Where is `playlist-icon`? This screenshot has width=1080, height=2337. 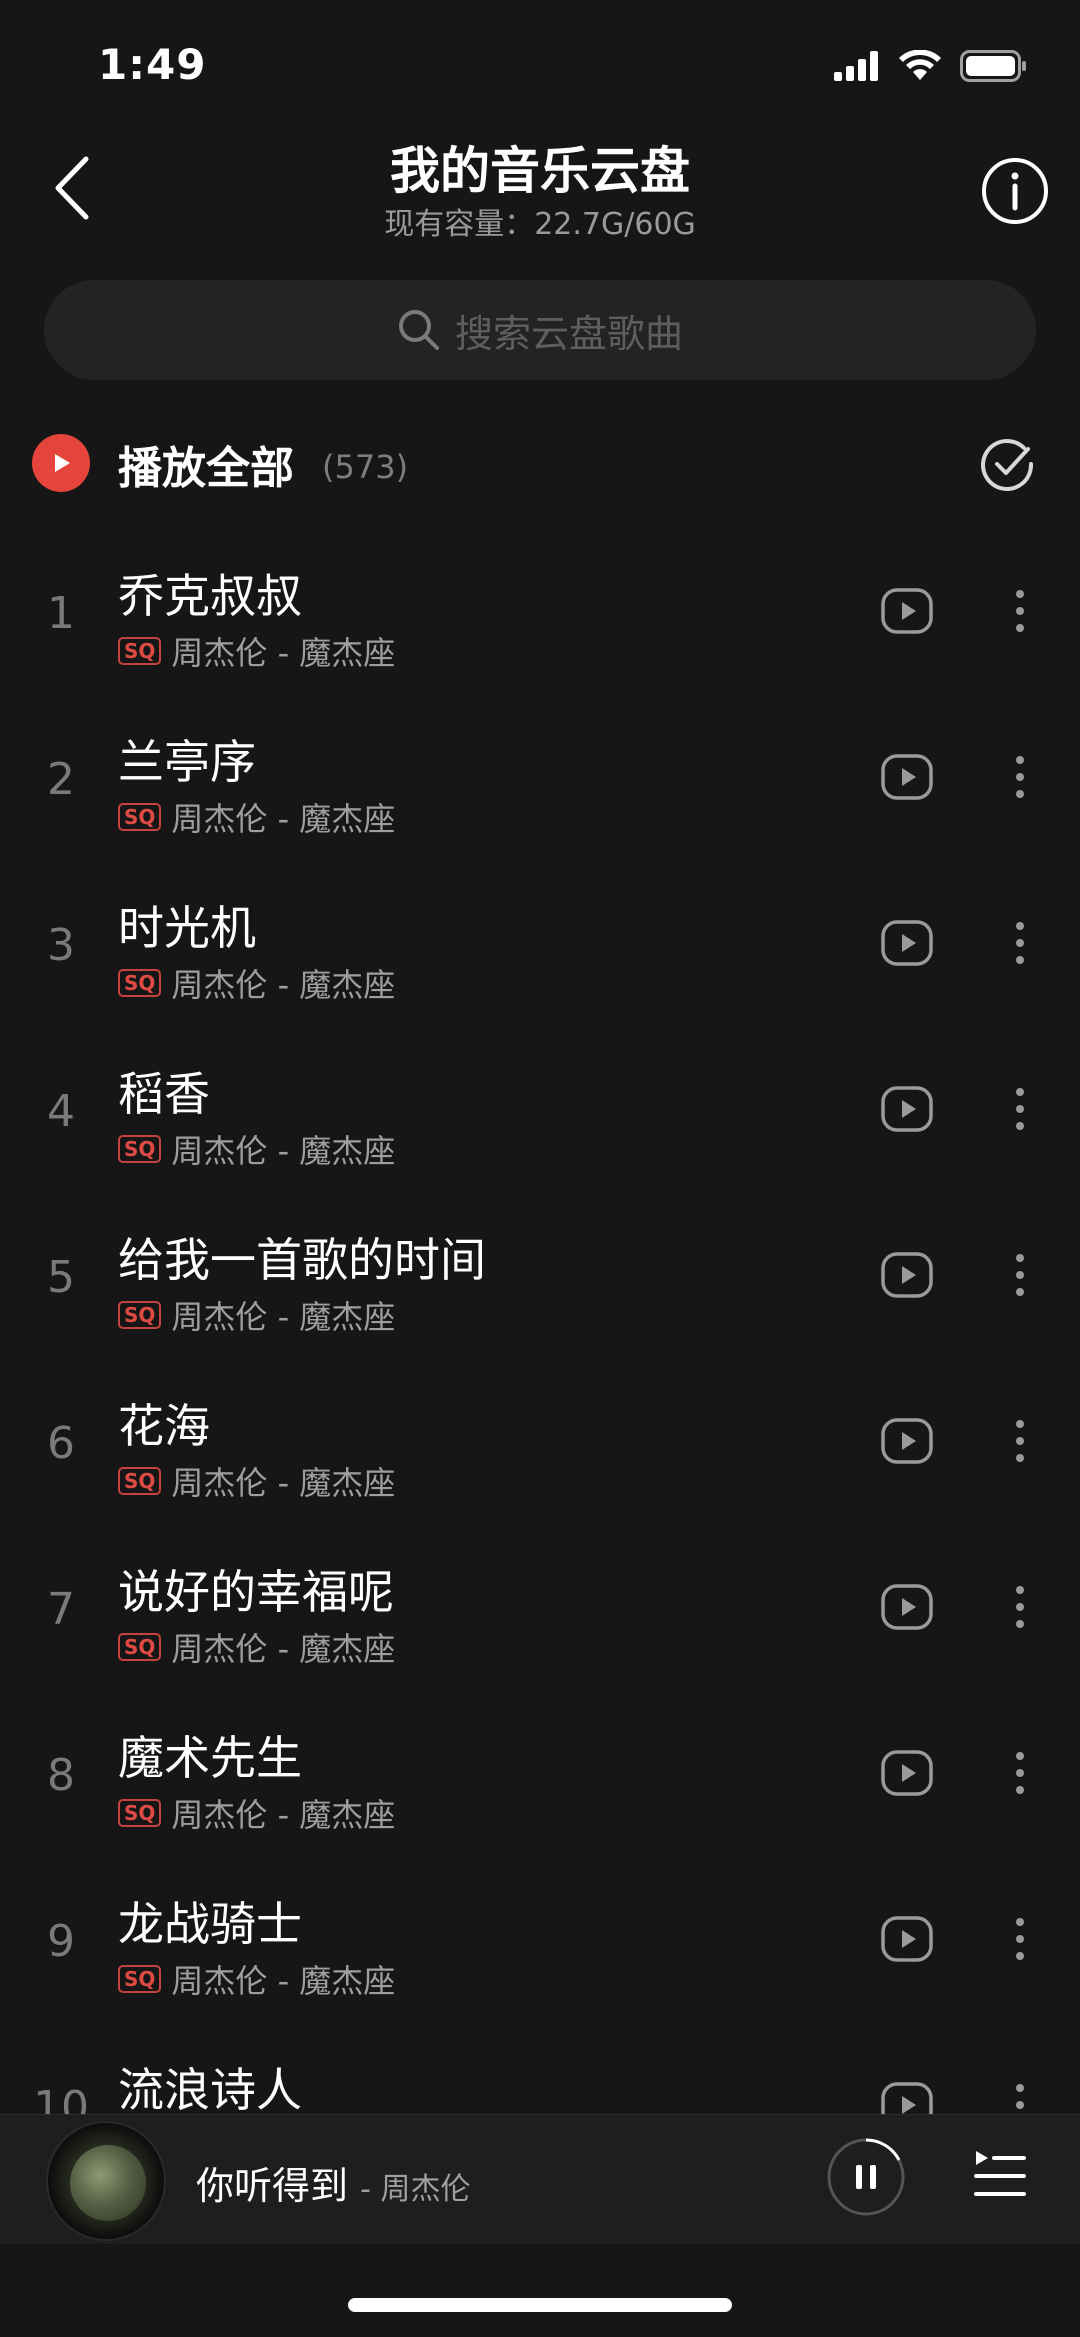
playlist-icon is located at coordinates (1000, 2173).